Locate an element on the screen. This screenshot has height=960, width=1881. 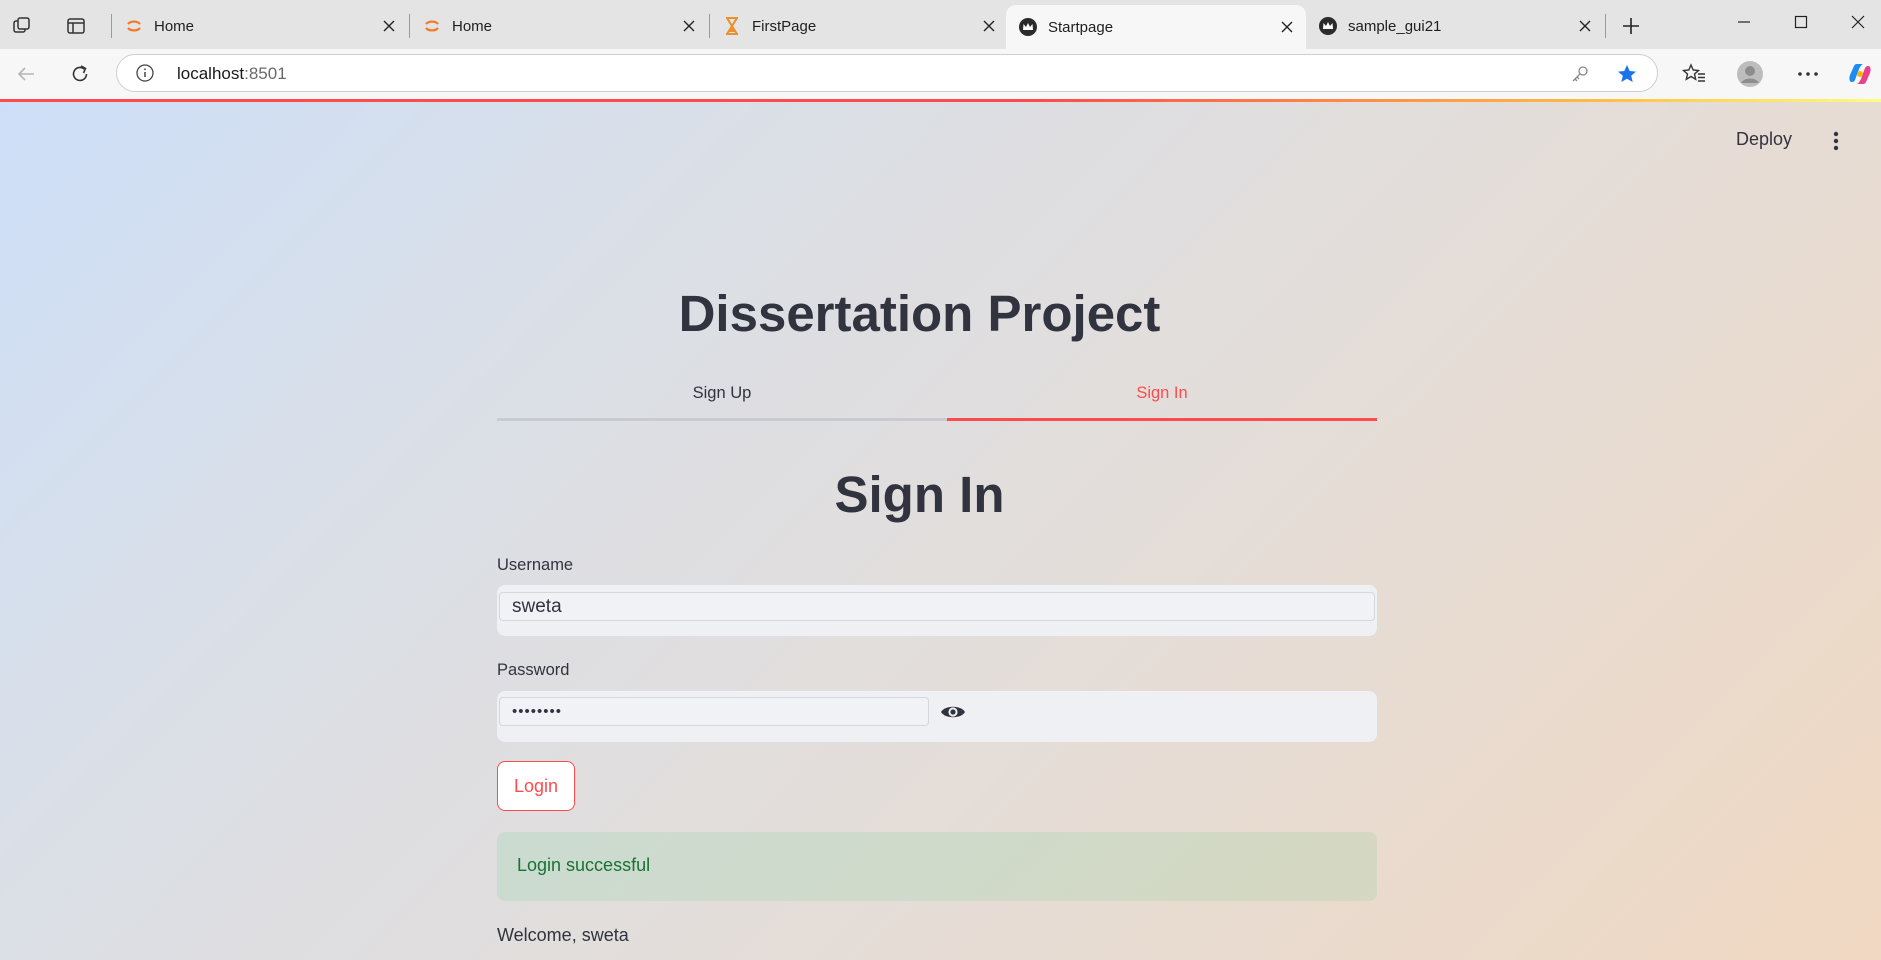
minimize-button is located at coordinates (1744, 22).